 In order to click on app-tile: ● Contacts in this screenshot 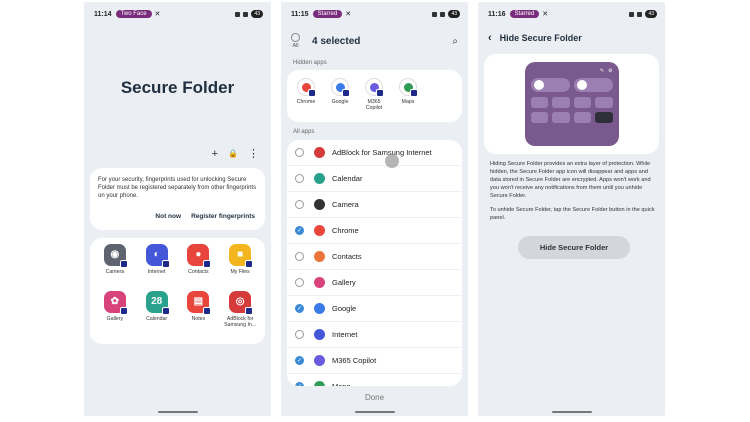, I will do `click(199, 264)`.